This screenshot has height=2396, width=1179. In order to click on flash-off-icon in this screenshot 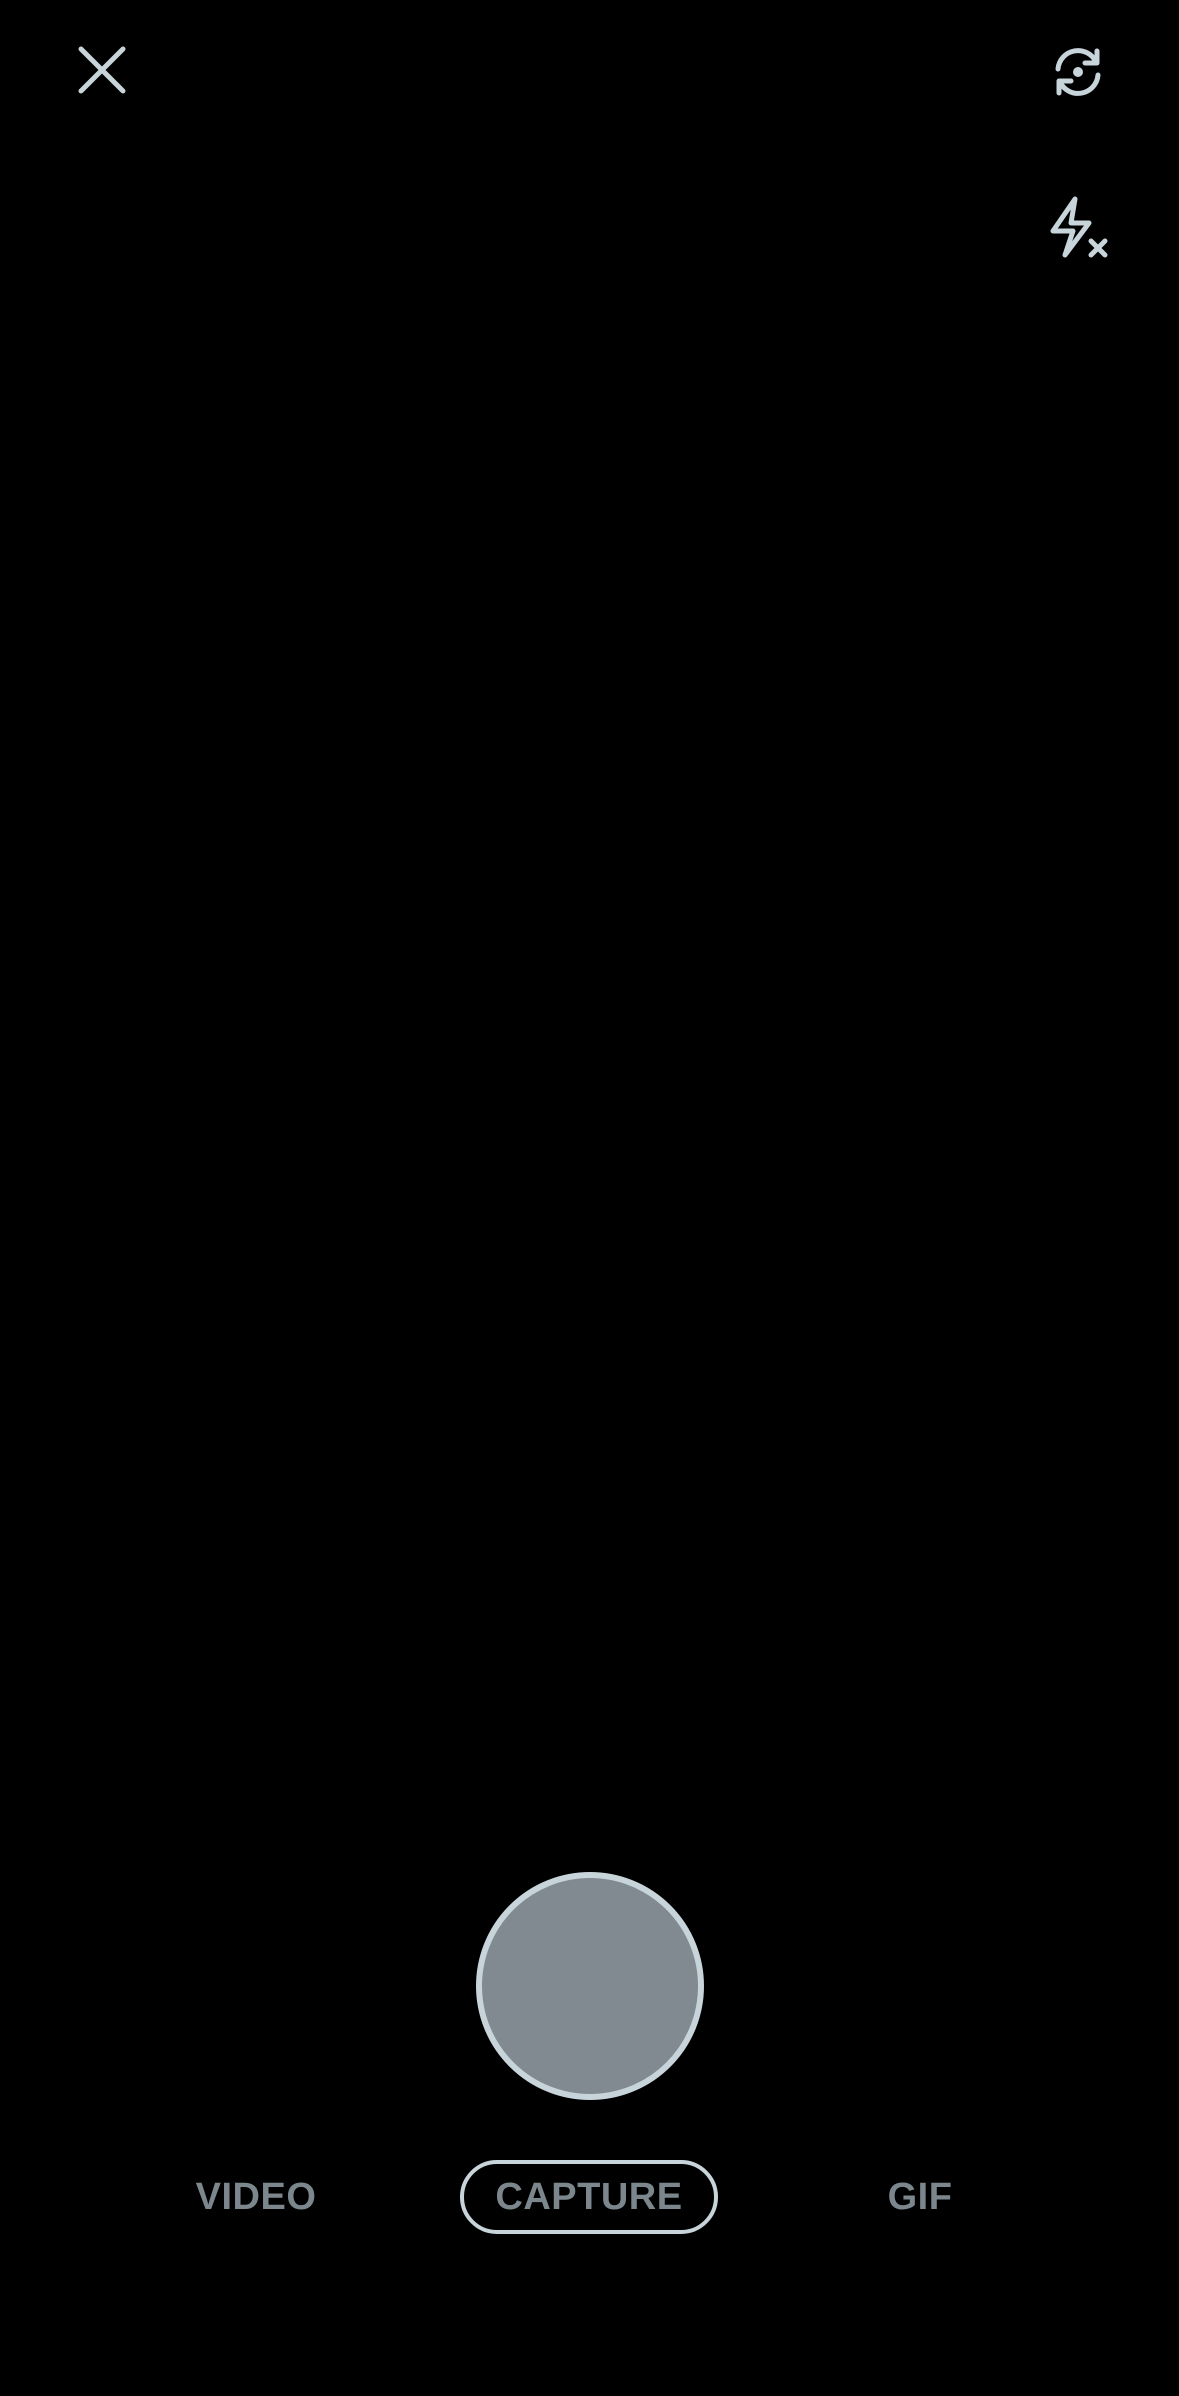, I will do `click(1078, 228)`.